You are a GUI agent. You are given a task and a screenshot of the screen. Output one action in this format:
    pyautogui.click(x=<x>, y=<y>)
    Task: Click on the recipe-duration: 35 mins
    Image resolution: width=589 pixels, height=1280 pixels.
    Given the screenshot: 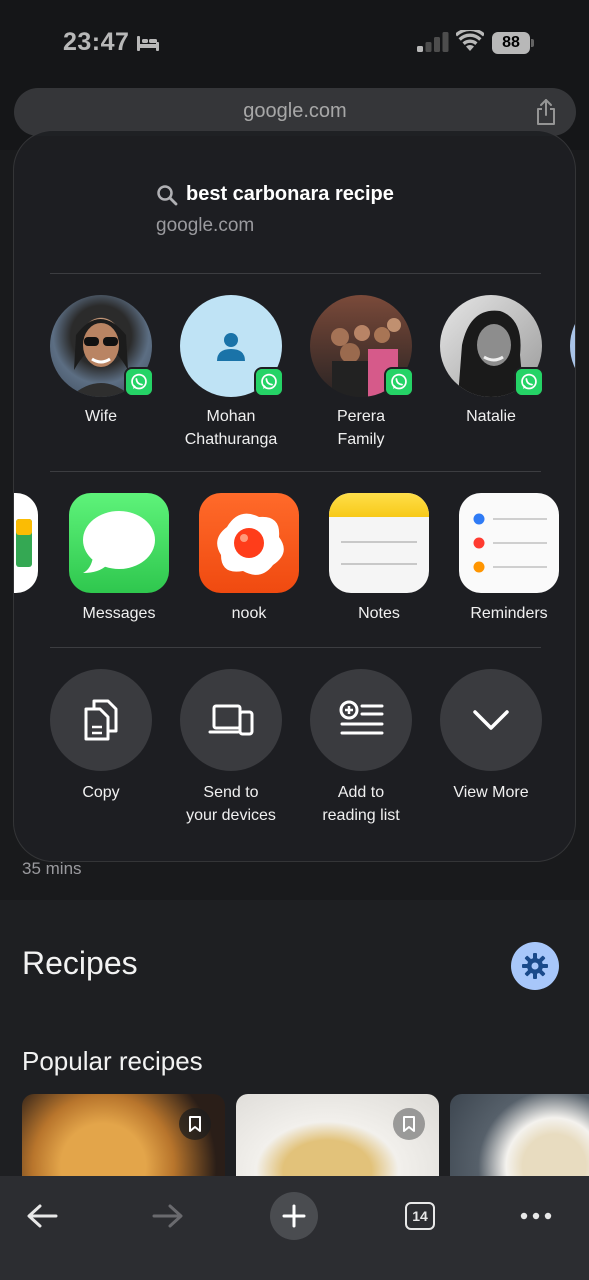 What is the action you would take?
    pyautogui.click(x=52, y=868)
    